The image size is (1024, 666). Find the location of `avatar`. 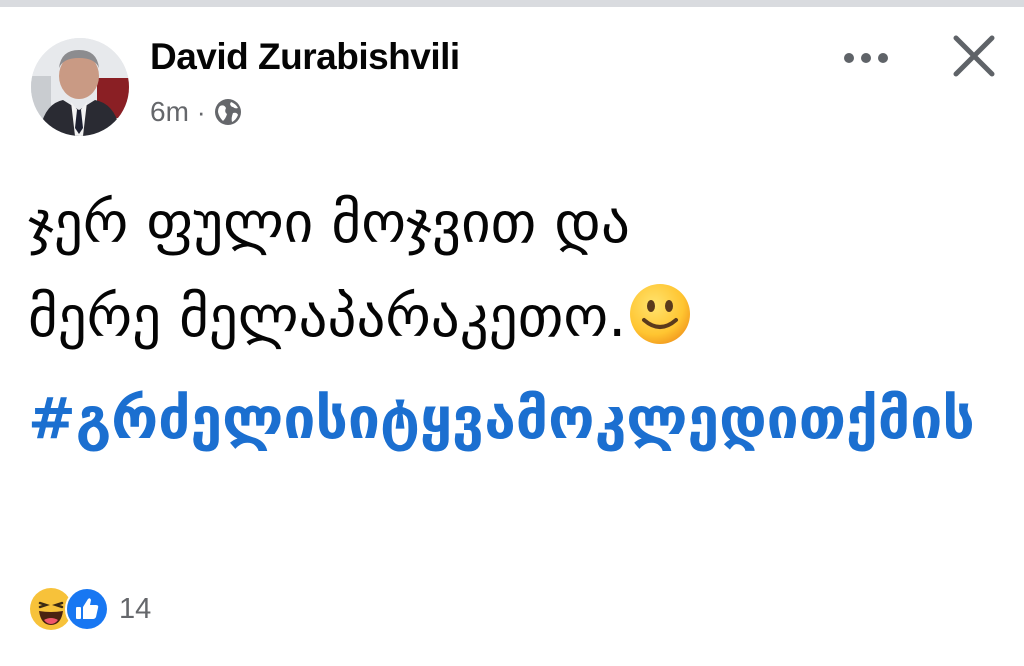

avatar is located at coordinates (80, 87).